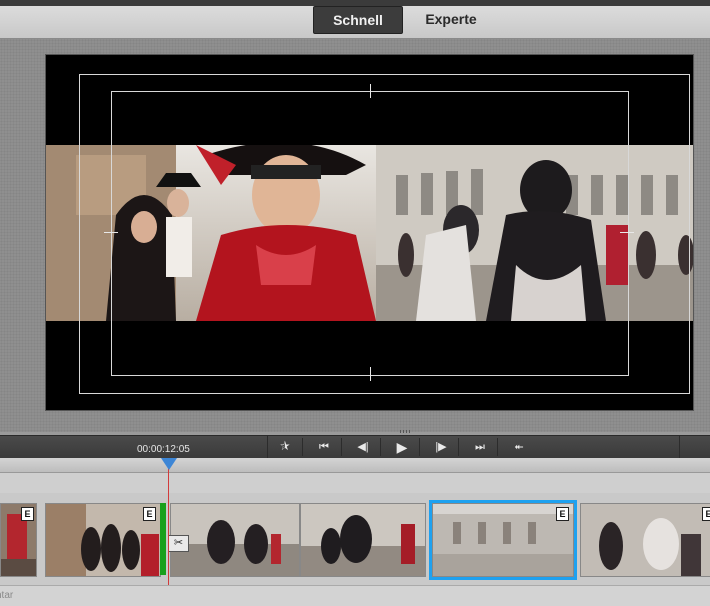 The width and height of the screenshot is (710, 606). Describe the element at coordinates (358, 20) in the screenshot. I see `quick-mode-tab: Schnell` at that location.